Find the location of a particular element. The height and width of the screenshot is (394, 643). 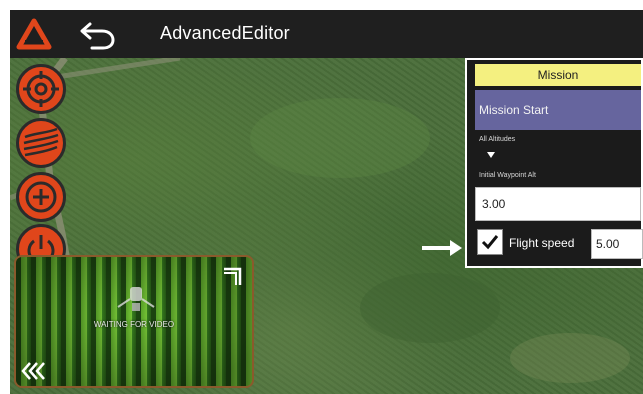

target-mode-icon is located at coordinates (41, 89).